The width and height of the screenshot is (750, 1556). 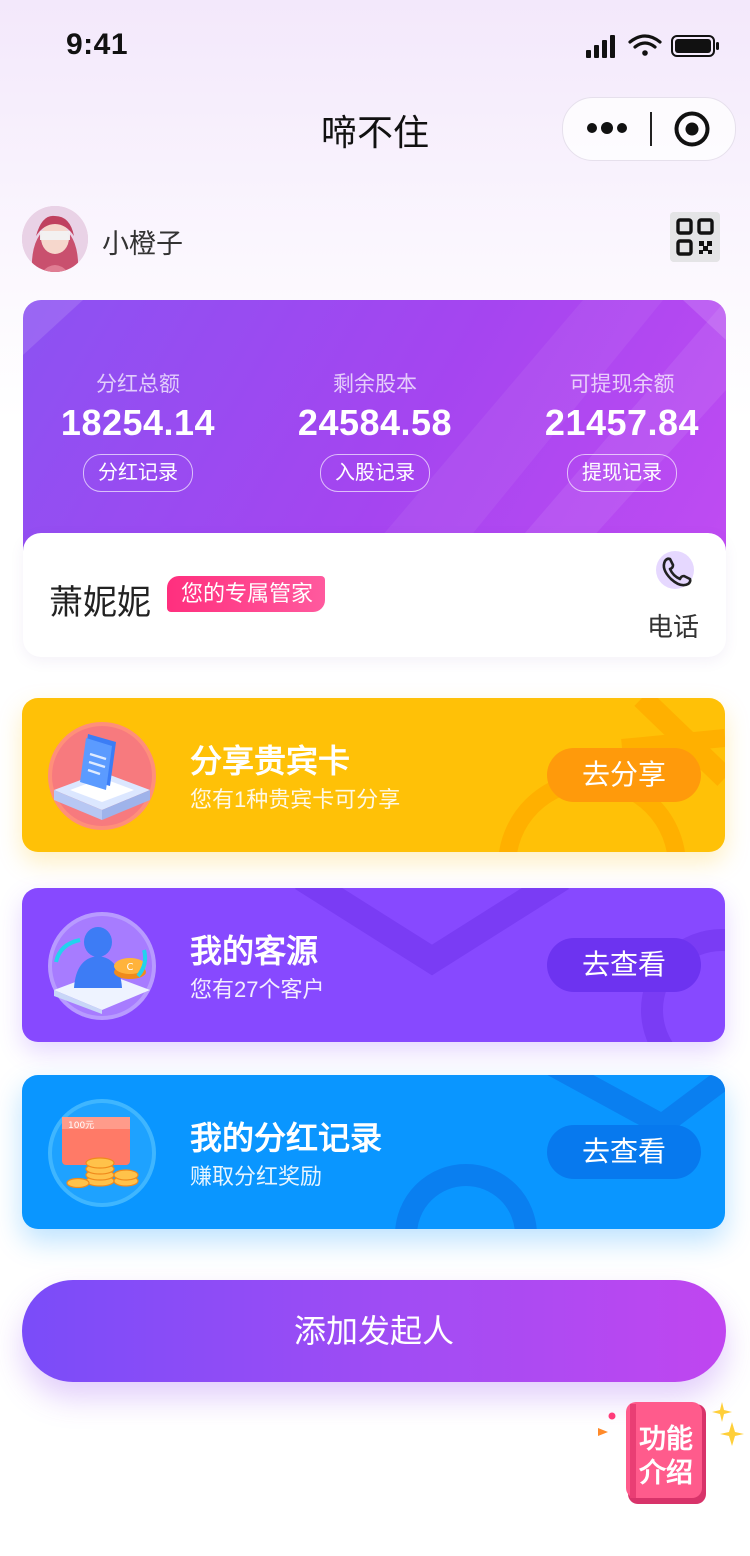 What do you see at coordinates (373, 775) in the screenshot?
I see `share-vip-card: 分享贵宾卡 您有1种贵宾卡可分享 去分享` at bounding box center [373, 775].